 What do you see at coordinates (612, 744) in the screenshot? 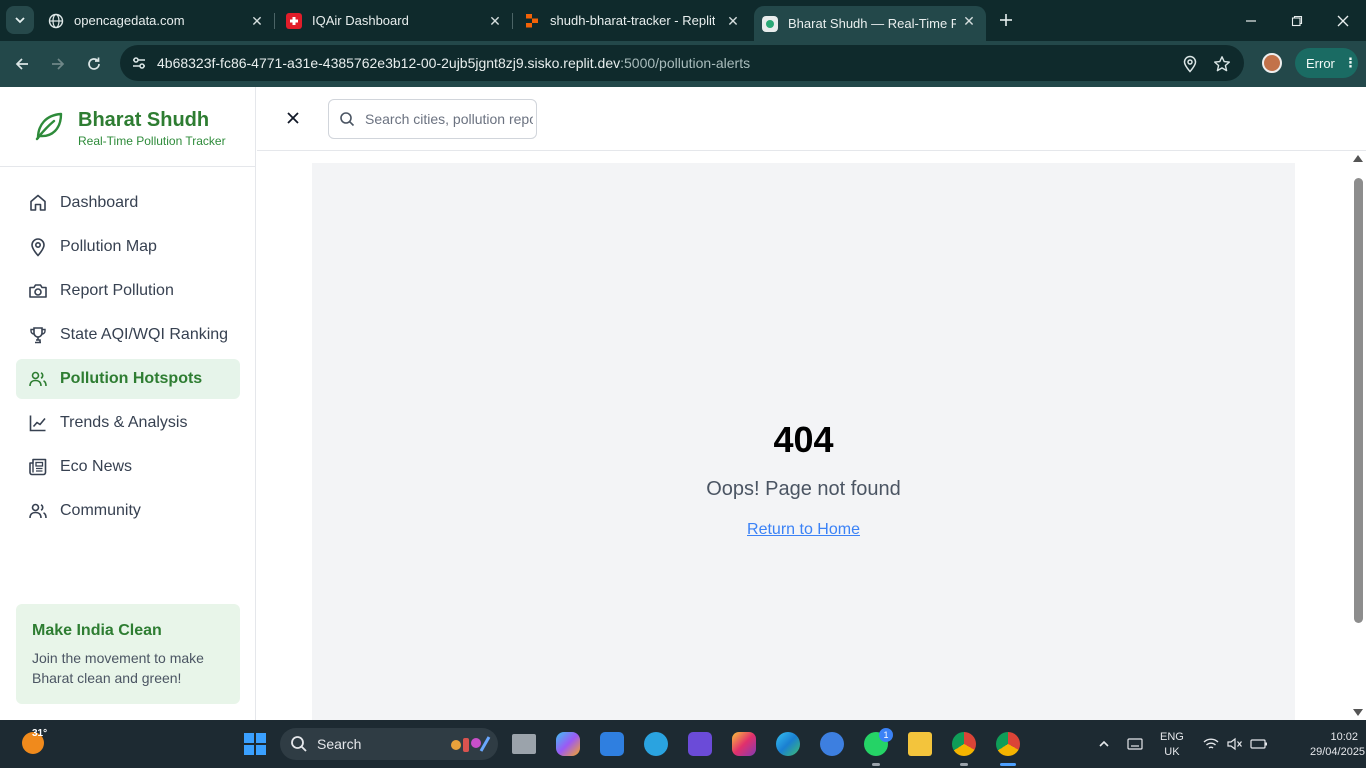
I see `microsoft-store-icon` at bounding box center [612, 744].